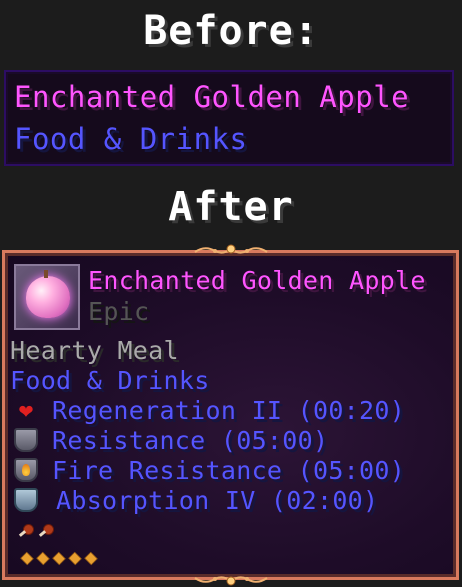 The image size is (462, 587). Describe the element at coordinates (231, 31) in the screenshot. I see `before-heading: Before:` at that location.